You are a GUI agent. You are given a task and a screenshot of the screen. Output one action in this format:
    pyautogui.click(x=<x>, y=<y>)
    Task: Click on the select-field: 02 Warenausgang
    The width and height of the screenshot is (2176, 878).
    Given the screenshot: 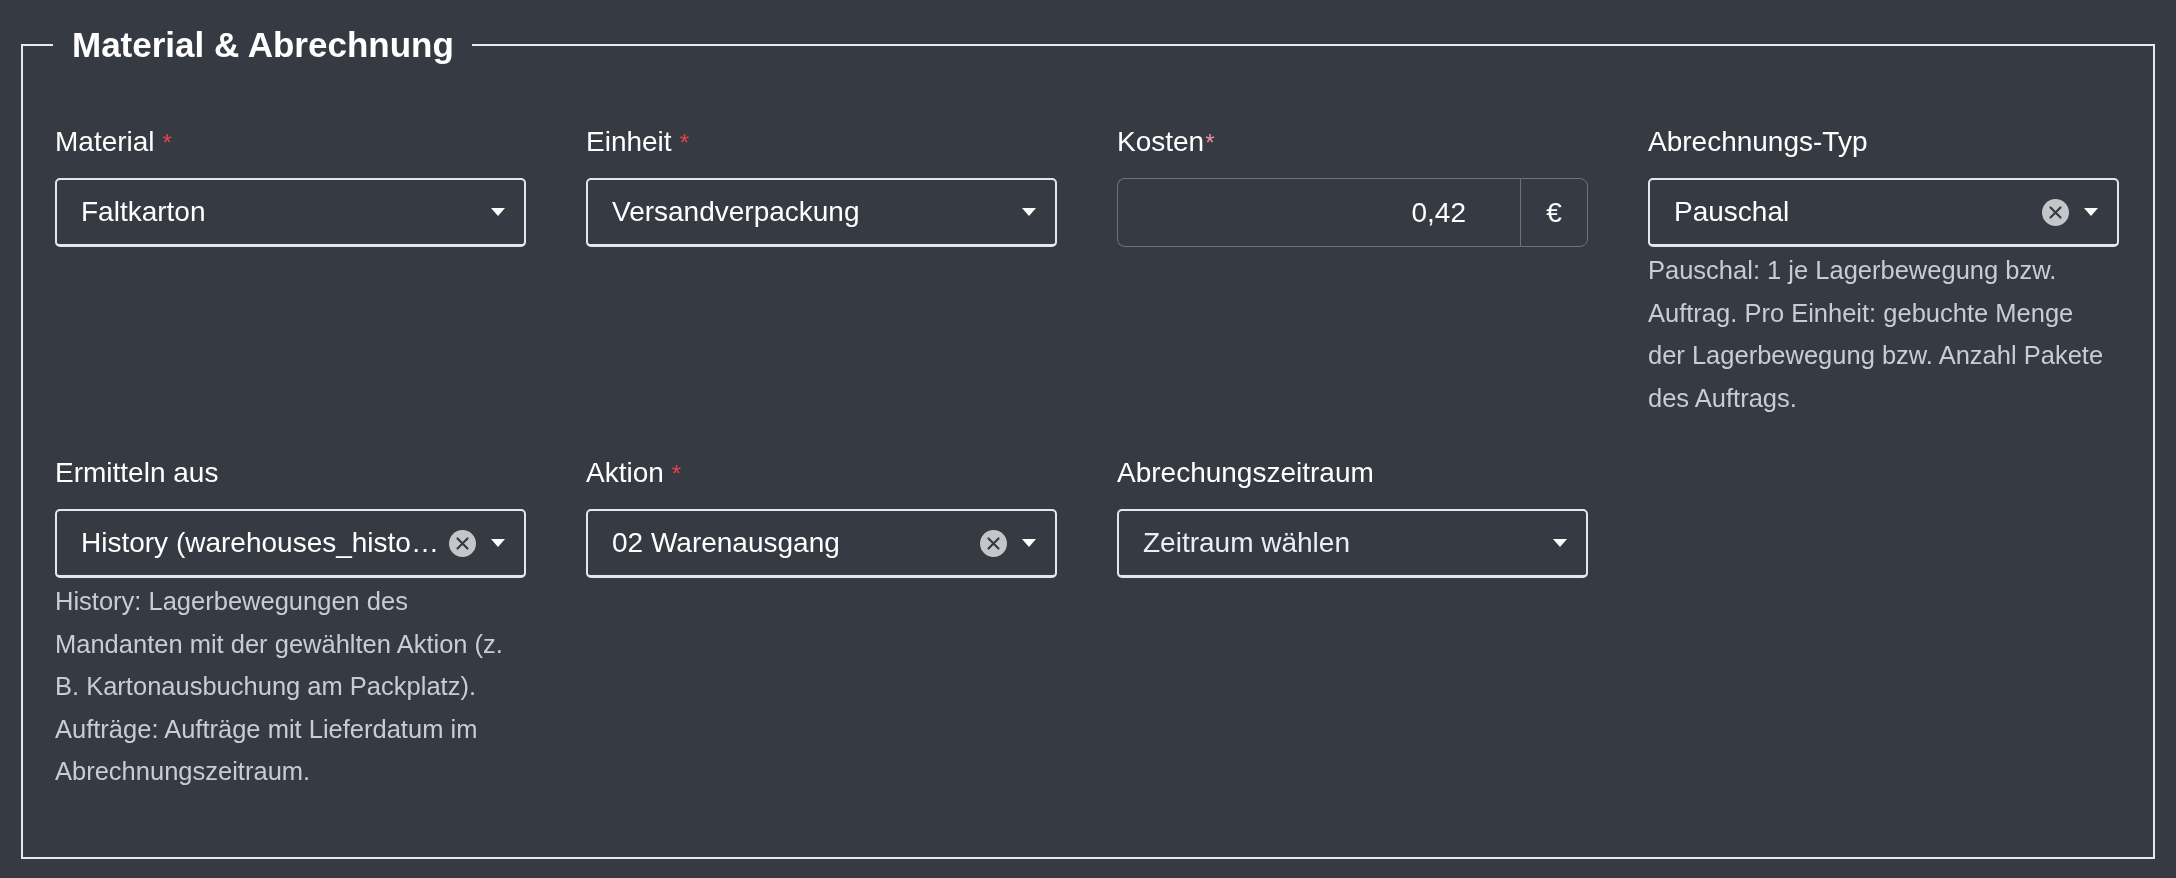 What is the action you would take?
    pyautogui.click(x=821, y=543)
    